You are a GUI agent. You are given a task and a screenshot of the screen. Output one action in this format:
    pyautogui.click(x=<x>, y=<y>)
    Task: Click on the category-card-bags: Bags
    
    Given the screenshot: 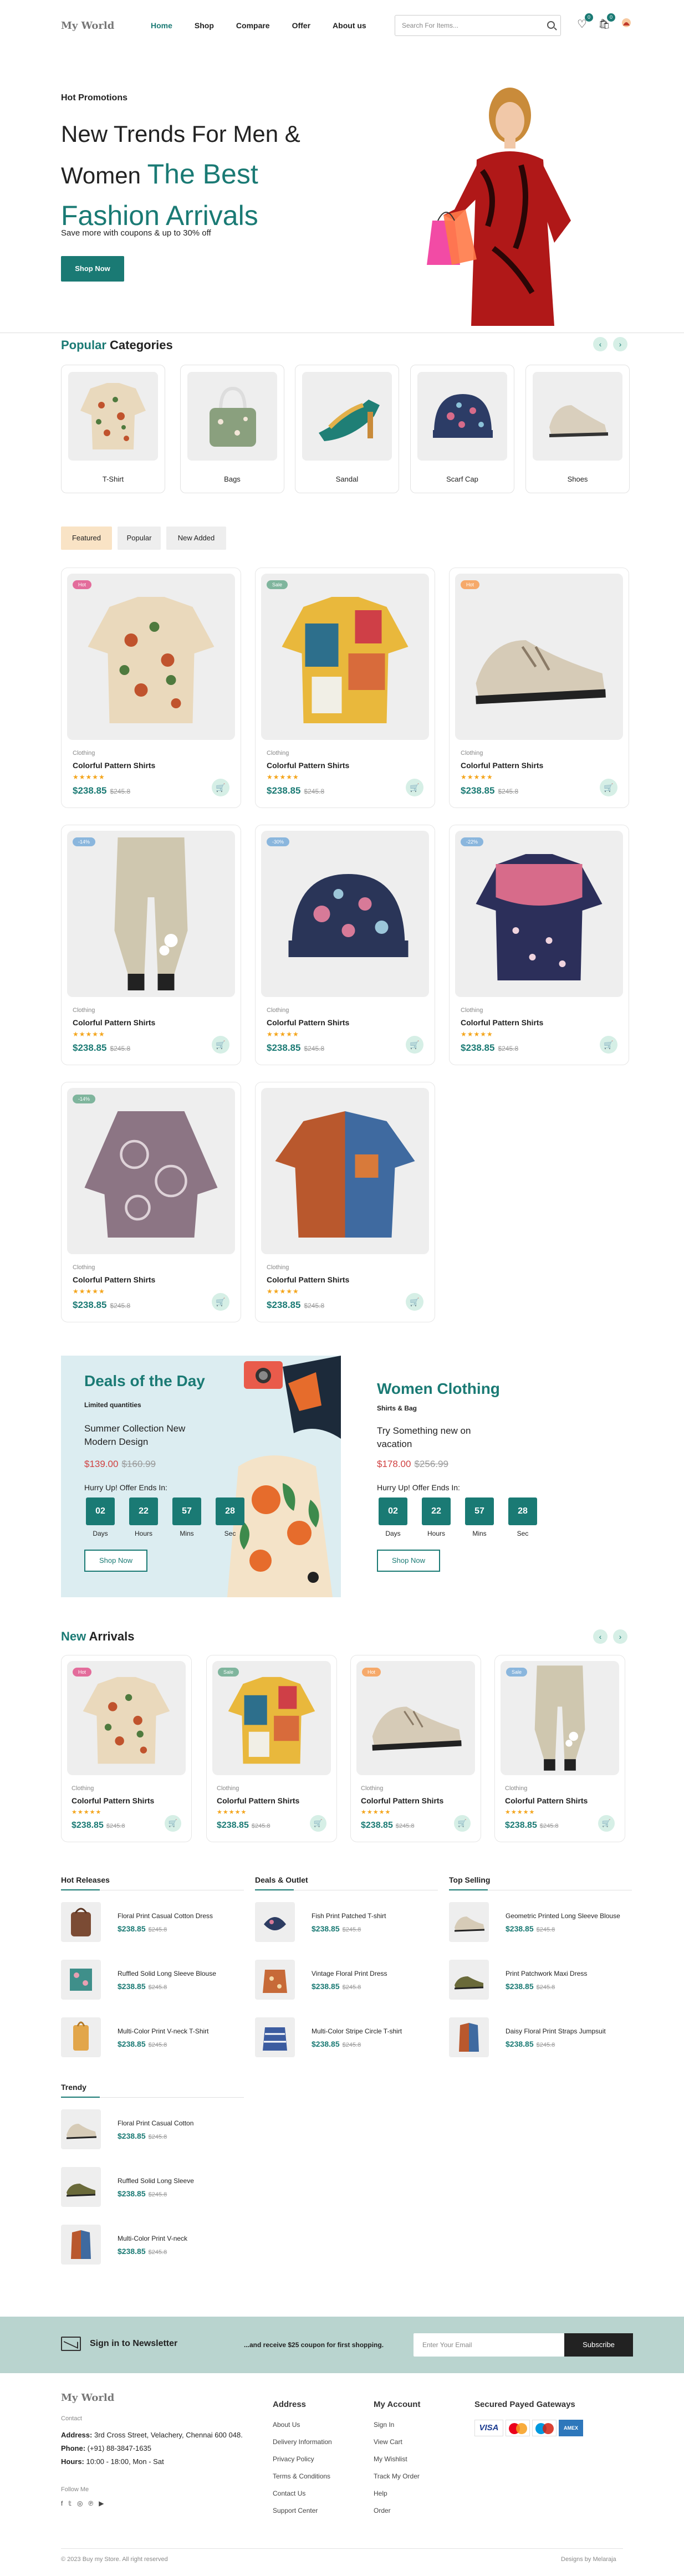 What is the action you would take?
    pyautogui.click(x=232, y=429)
    